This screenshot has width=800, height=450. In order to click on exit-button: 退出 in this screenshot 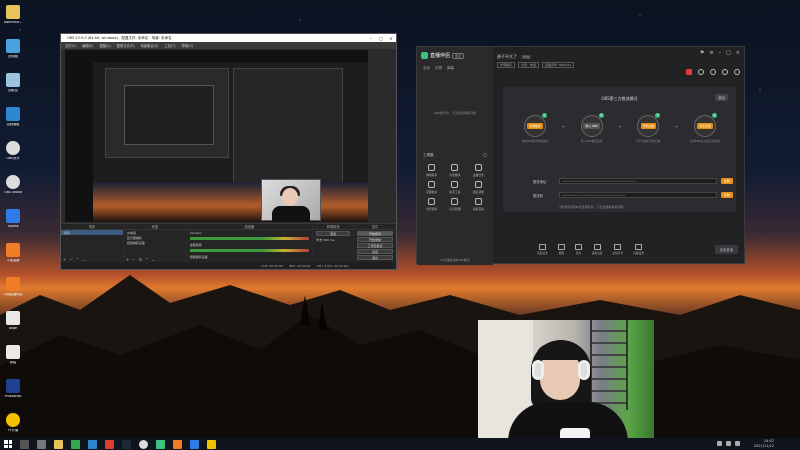, I will do `click(375, 257)`.